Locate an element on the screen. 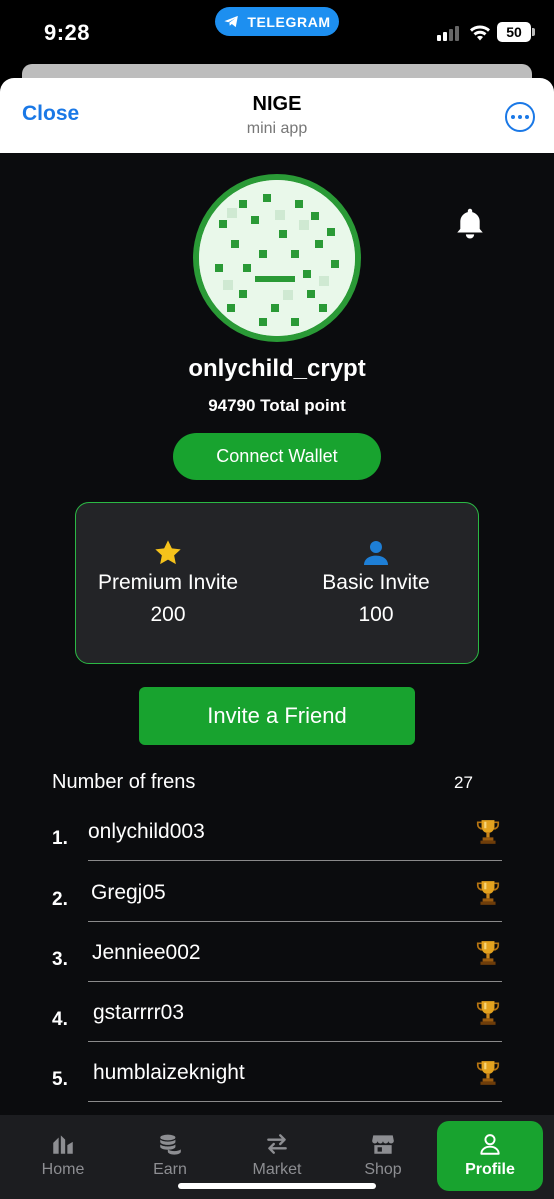 The image size is (554, 1199). battery-level: 50 is located at coordinates (514, 32).